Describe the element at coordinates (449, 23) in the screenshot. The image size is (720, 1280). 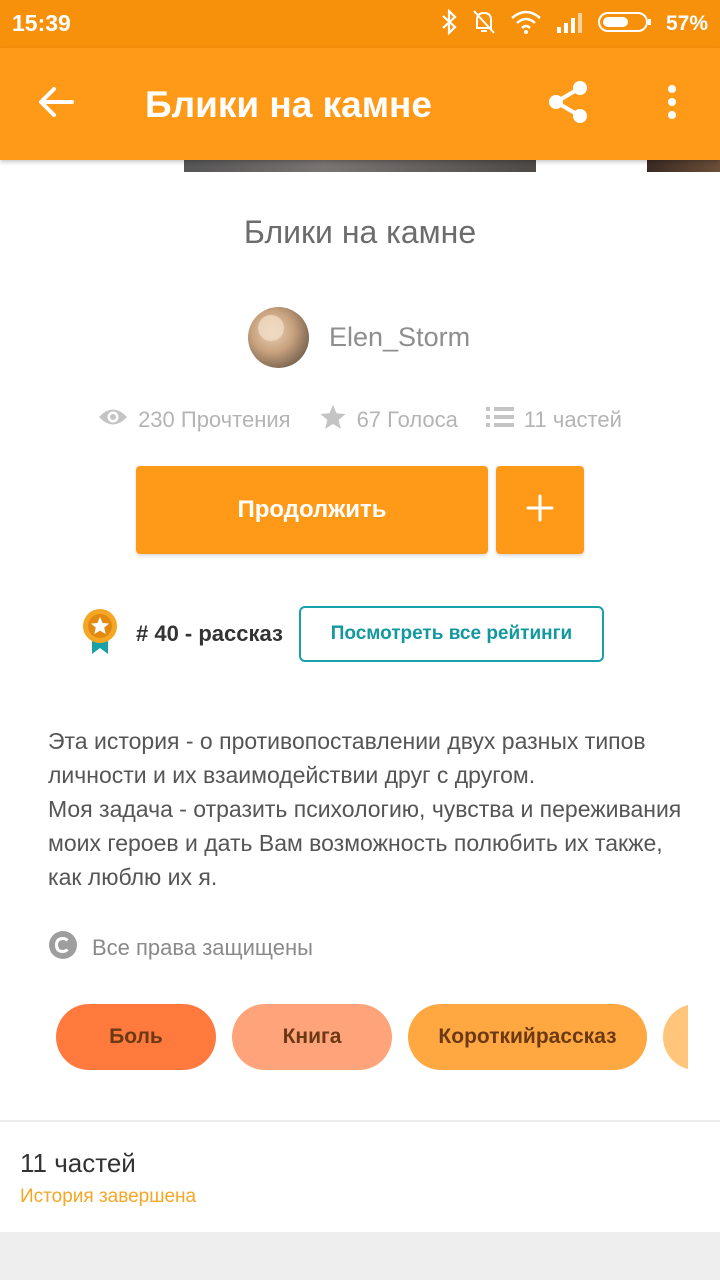
I see `bluetooth-icon` at that location.